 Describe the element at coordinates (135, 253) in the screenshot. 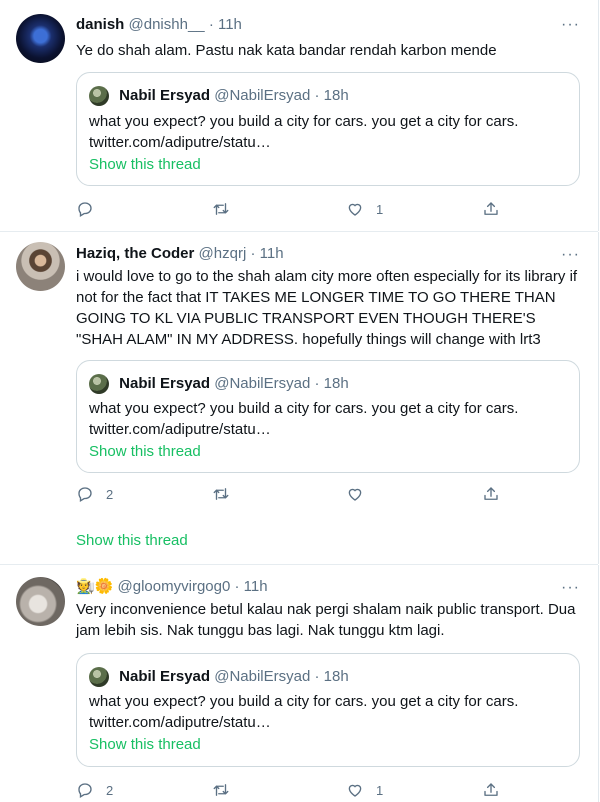

I see `author-name: Haziq, the Coder` at that location.